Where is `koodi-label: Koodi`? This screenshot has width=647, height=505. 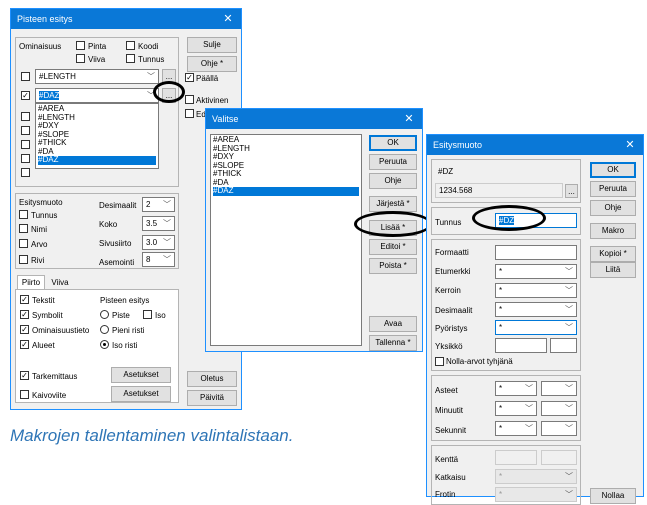
koodi-label: Koodi is located at coordinates (148, 46).